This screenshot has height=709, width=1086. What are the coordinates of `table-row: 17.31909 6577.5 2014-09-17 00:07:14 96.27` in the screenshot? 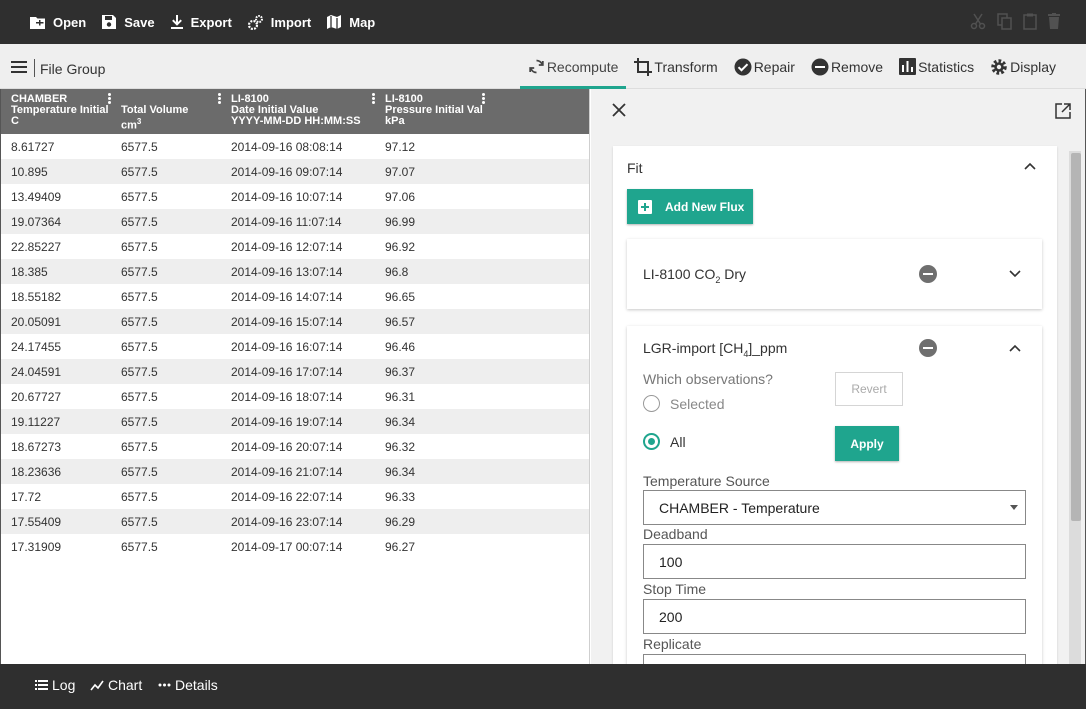 It's located at (295, 546).